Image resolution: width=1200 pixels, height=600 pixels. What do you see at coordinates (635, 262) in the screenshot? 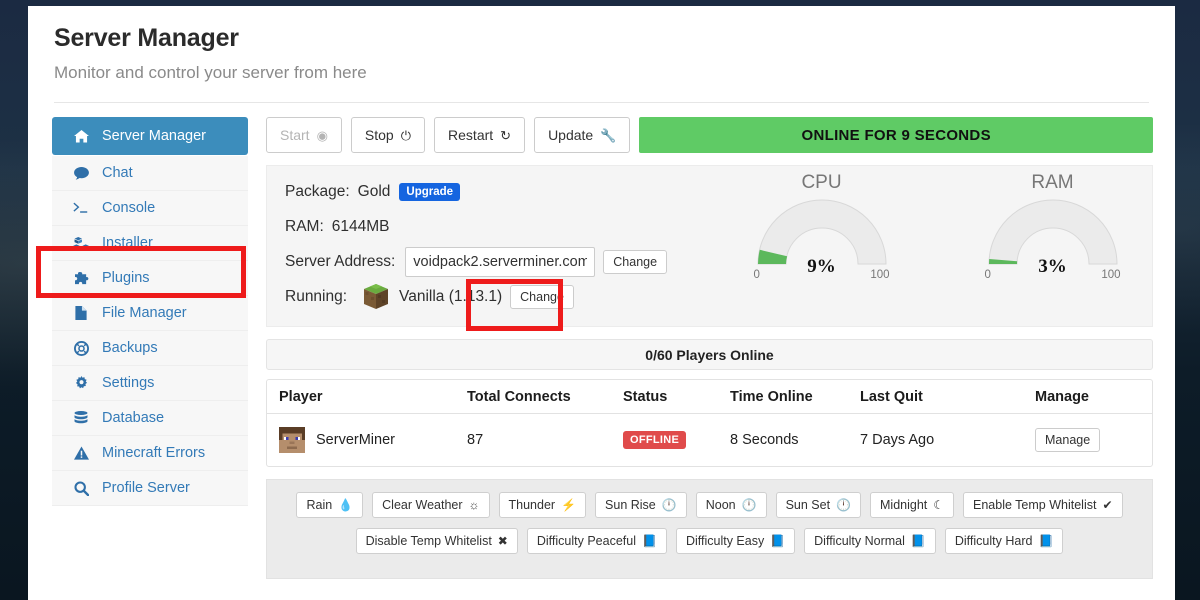
I see `address-change-button: Change` at bounding box center [635, 262].